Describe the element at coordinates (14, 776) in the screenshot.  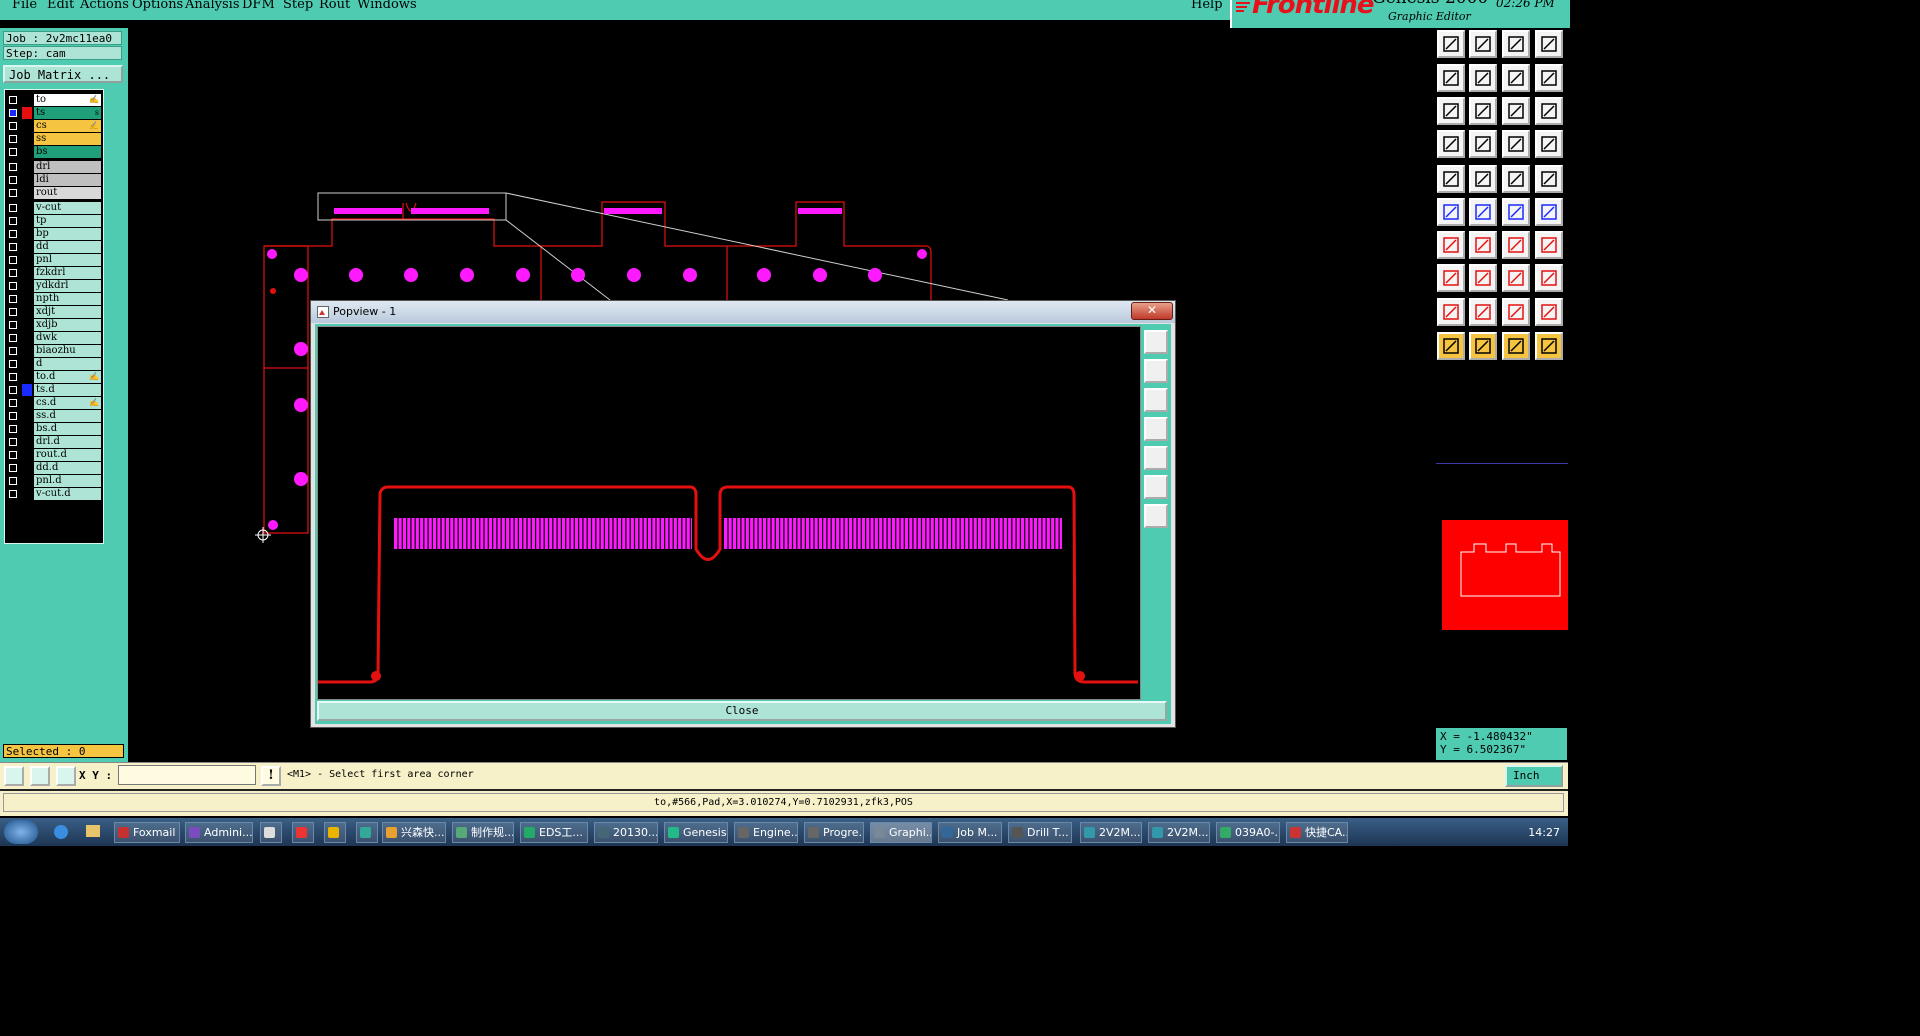
I see `snap-mode-icon` at that location.